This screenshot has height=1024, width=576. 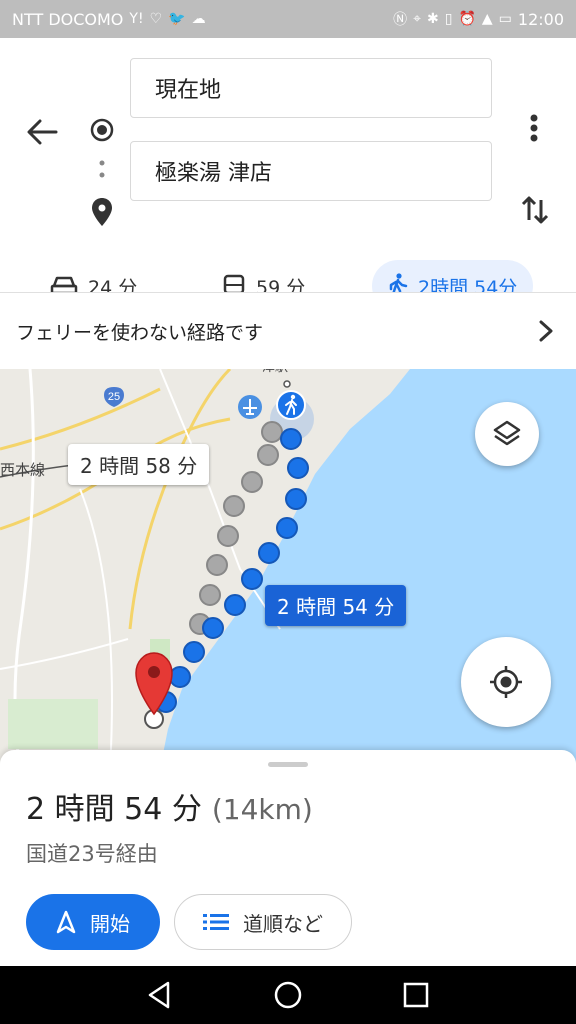 I want to click on start-navigation-button: 開始, so click(x=93, y=922).